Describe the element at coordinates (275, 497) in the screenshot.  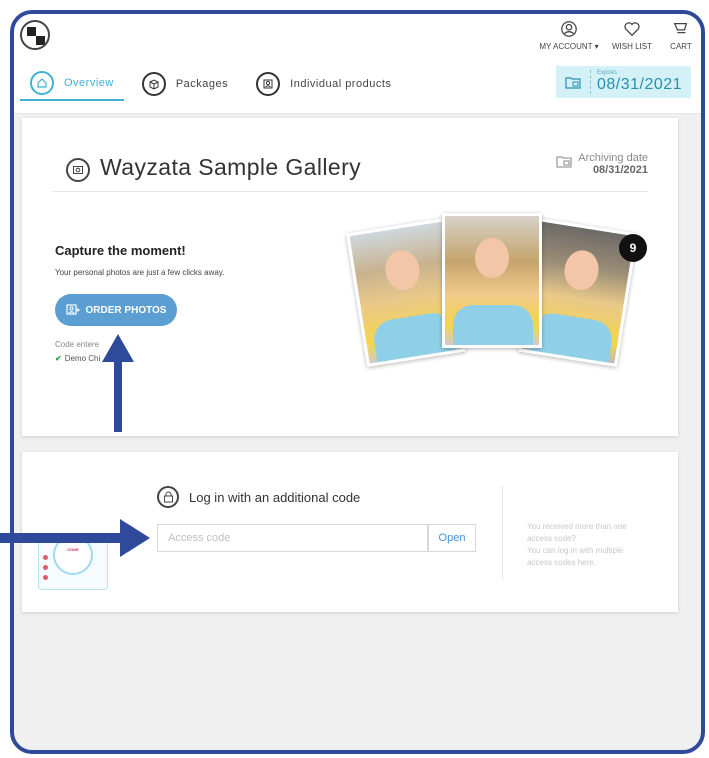
I see `login-title-text: Log in with an additional code` at that location.